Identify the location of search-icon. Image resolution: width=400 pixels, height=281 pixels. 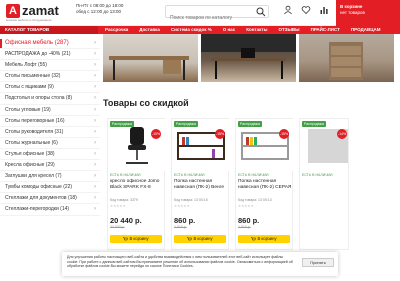
(261, 12).